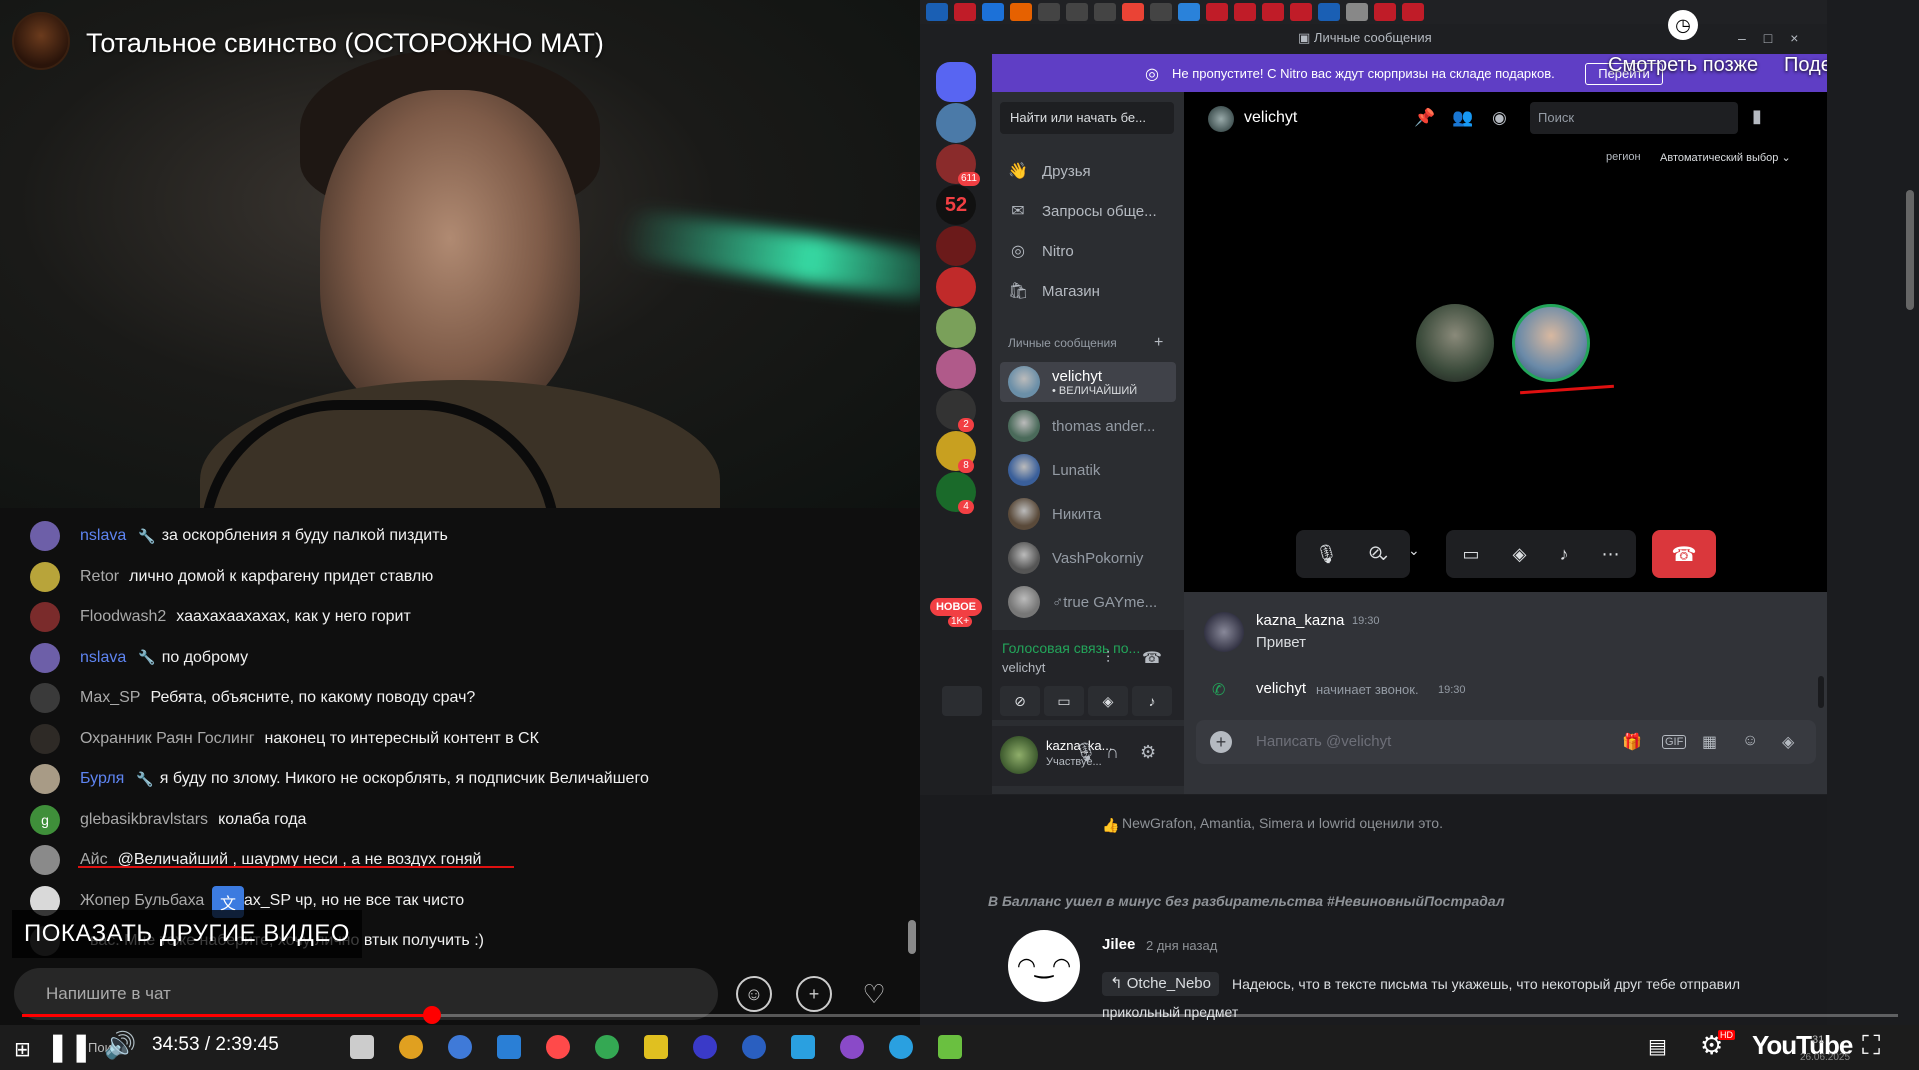 The width and height of the screenshot is (1919, 1070). Describe the element at coordinates (1424, 118) in the screenshot. I see `pin-icon: 📌` at that location.